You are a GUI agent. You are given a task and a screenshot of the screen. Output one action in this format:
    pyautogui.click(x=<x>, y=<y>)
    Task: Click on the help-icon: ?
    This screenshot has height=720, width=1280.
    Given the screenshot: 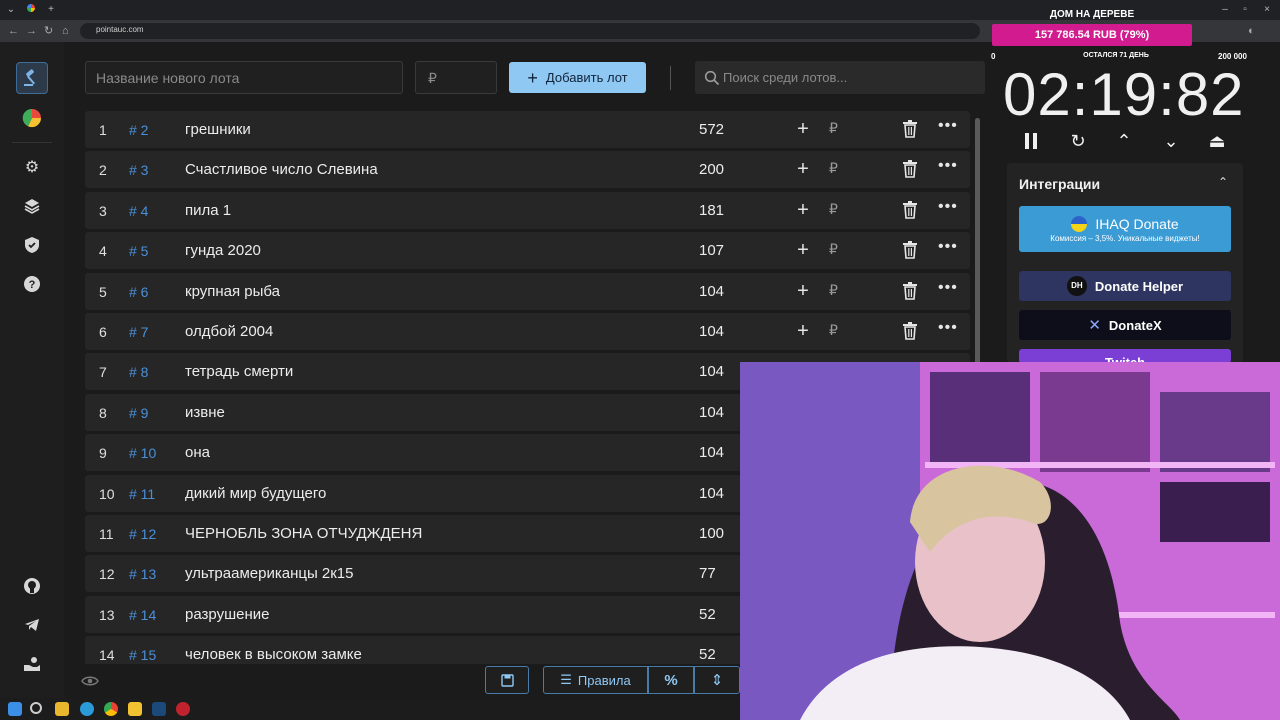 What is the action you would take?
    pyautogui.click(x=32, y=284)
    